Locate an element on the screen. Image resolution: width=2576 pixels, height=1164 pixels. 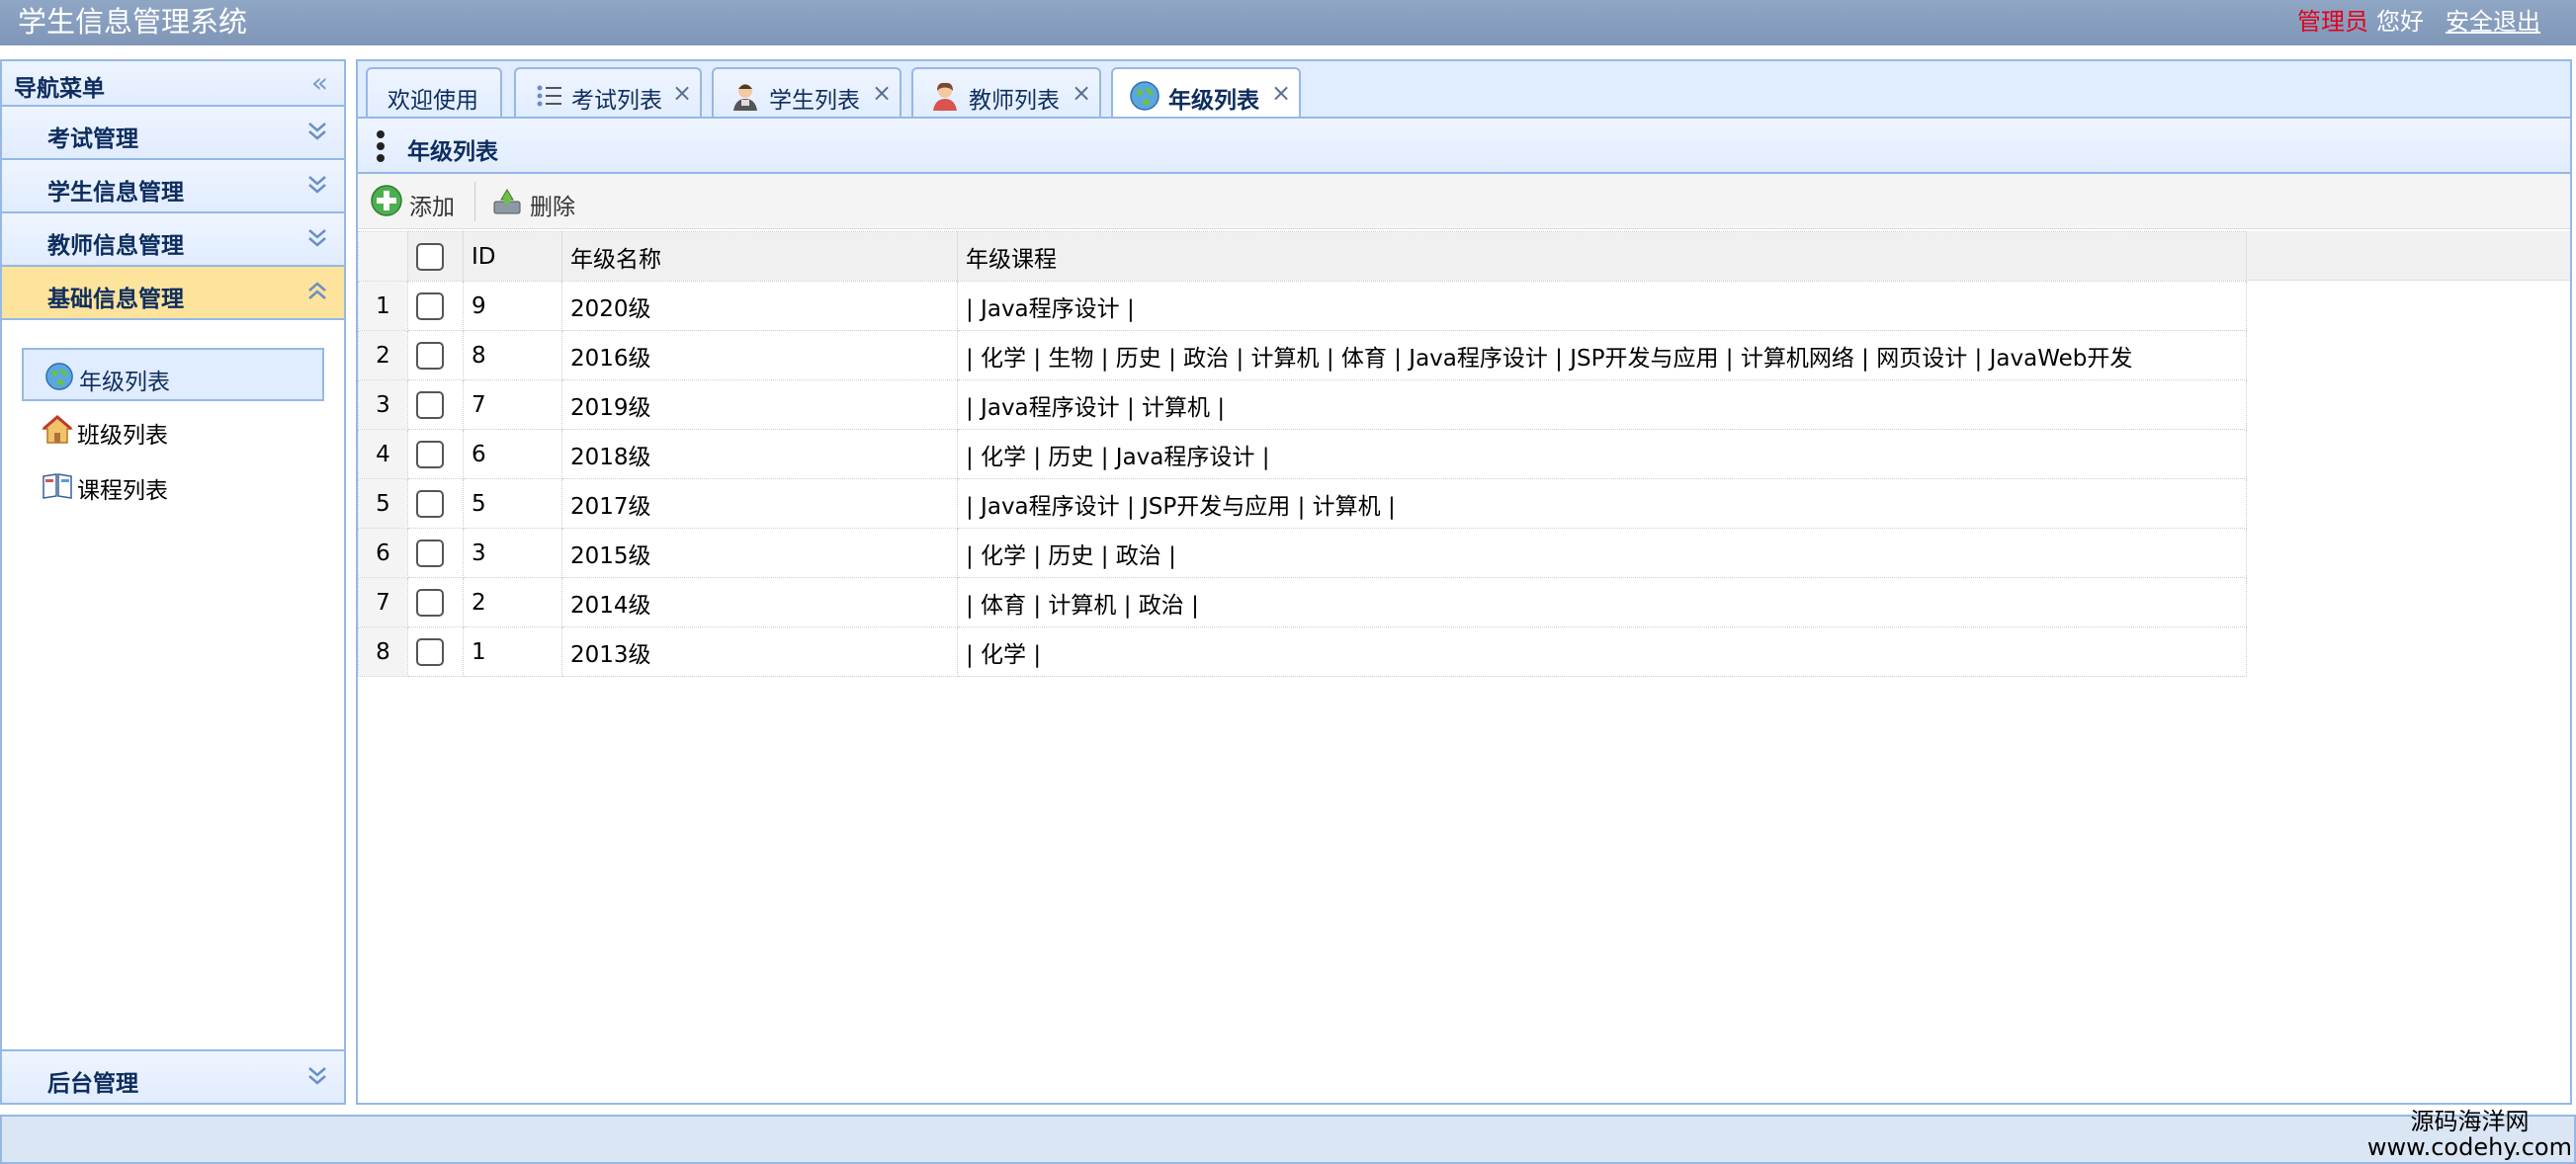
nav-group-basic: 基础信息管理 is located at coordinates (173, 293).